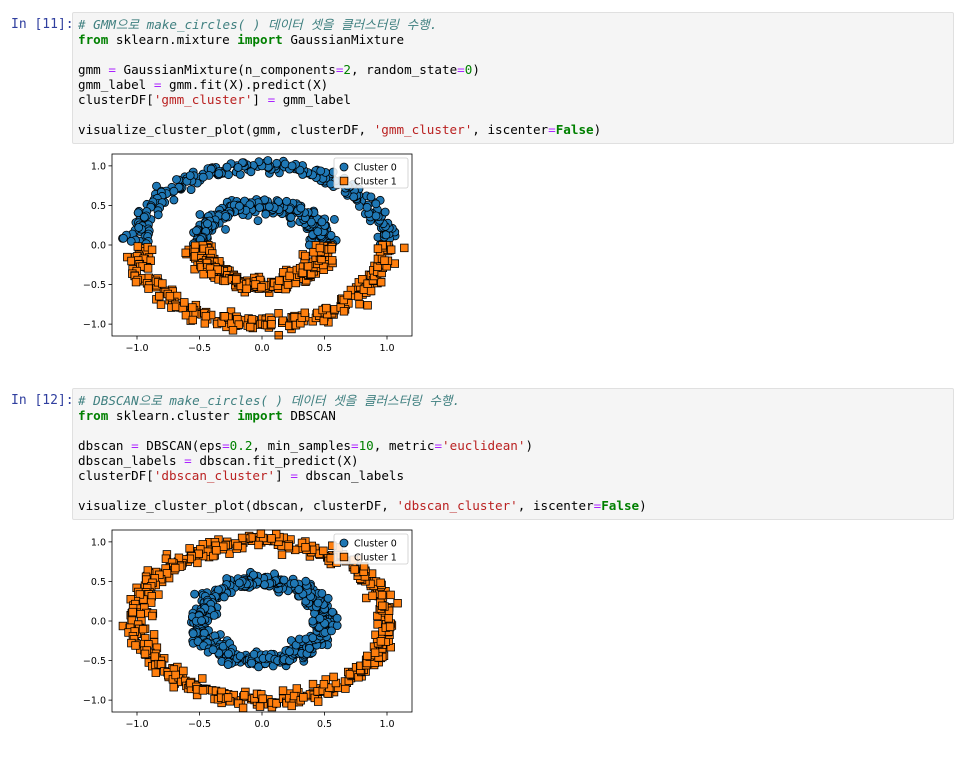 Image resolution: width=962 pixels, height=759 pixels. Describe the element at coordinates (94, 325) in the screenshot. I see `y-tick-label: −1.0` at that location.